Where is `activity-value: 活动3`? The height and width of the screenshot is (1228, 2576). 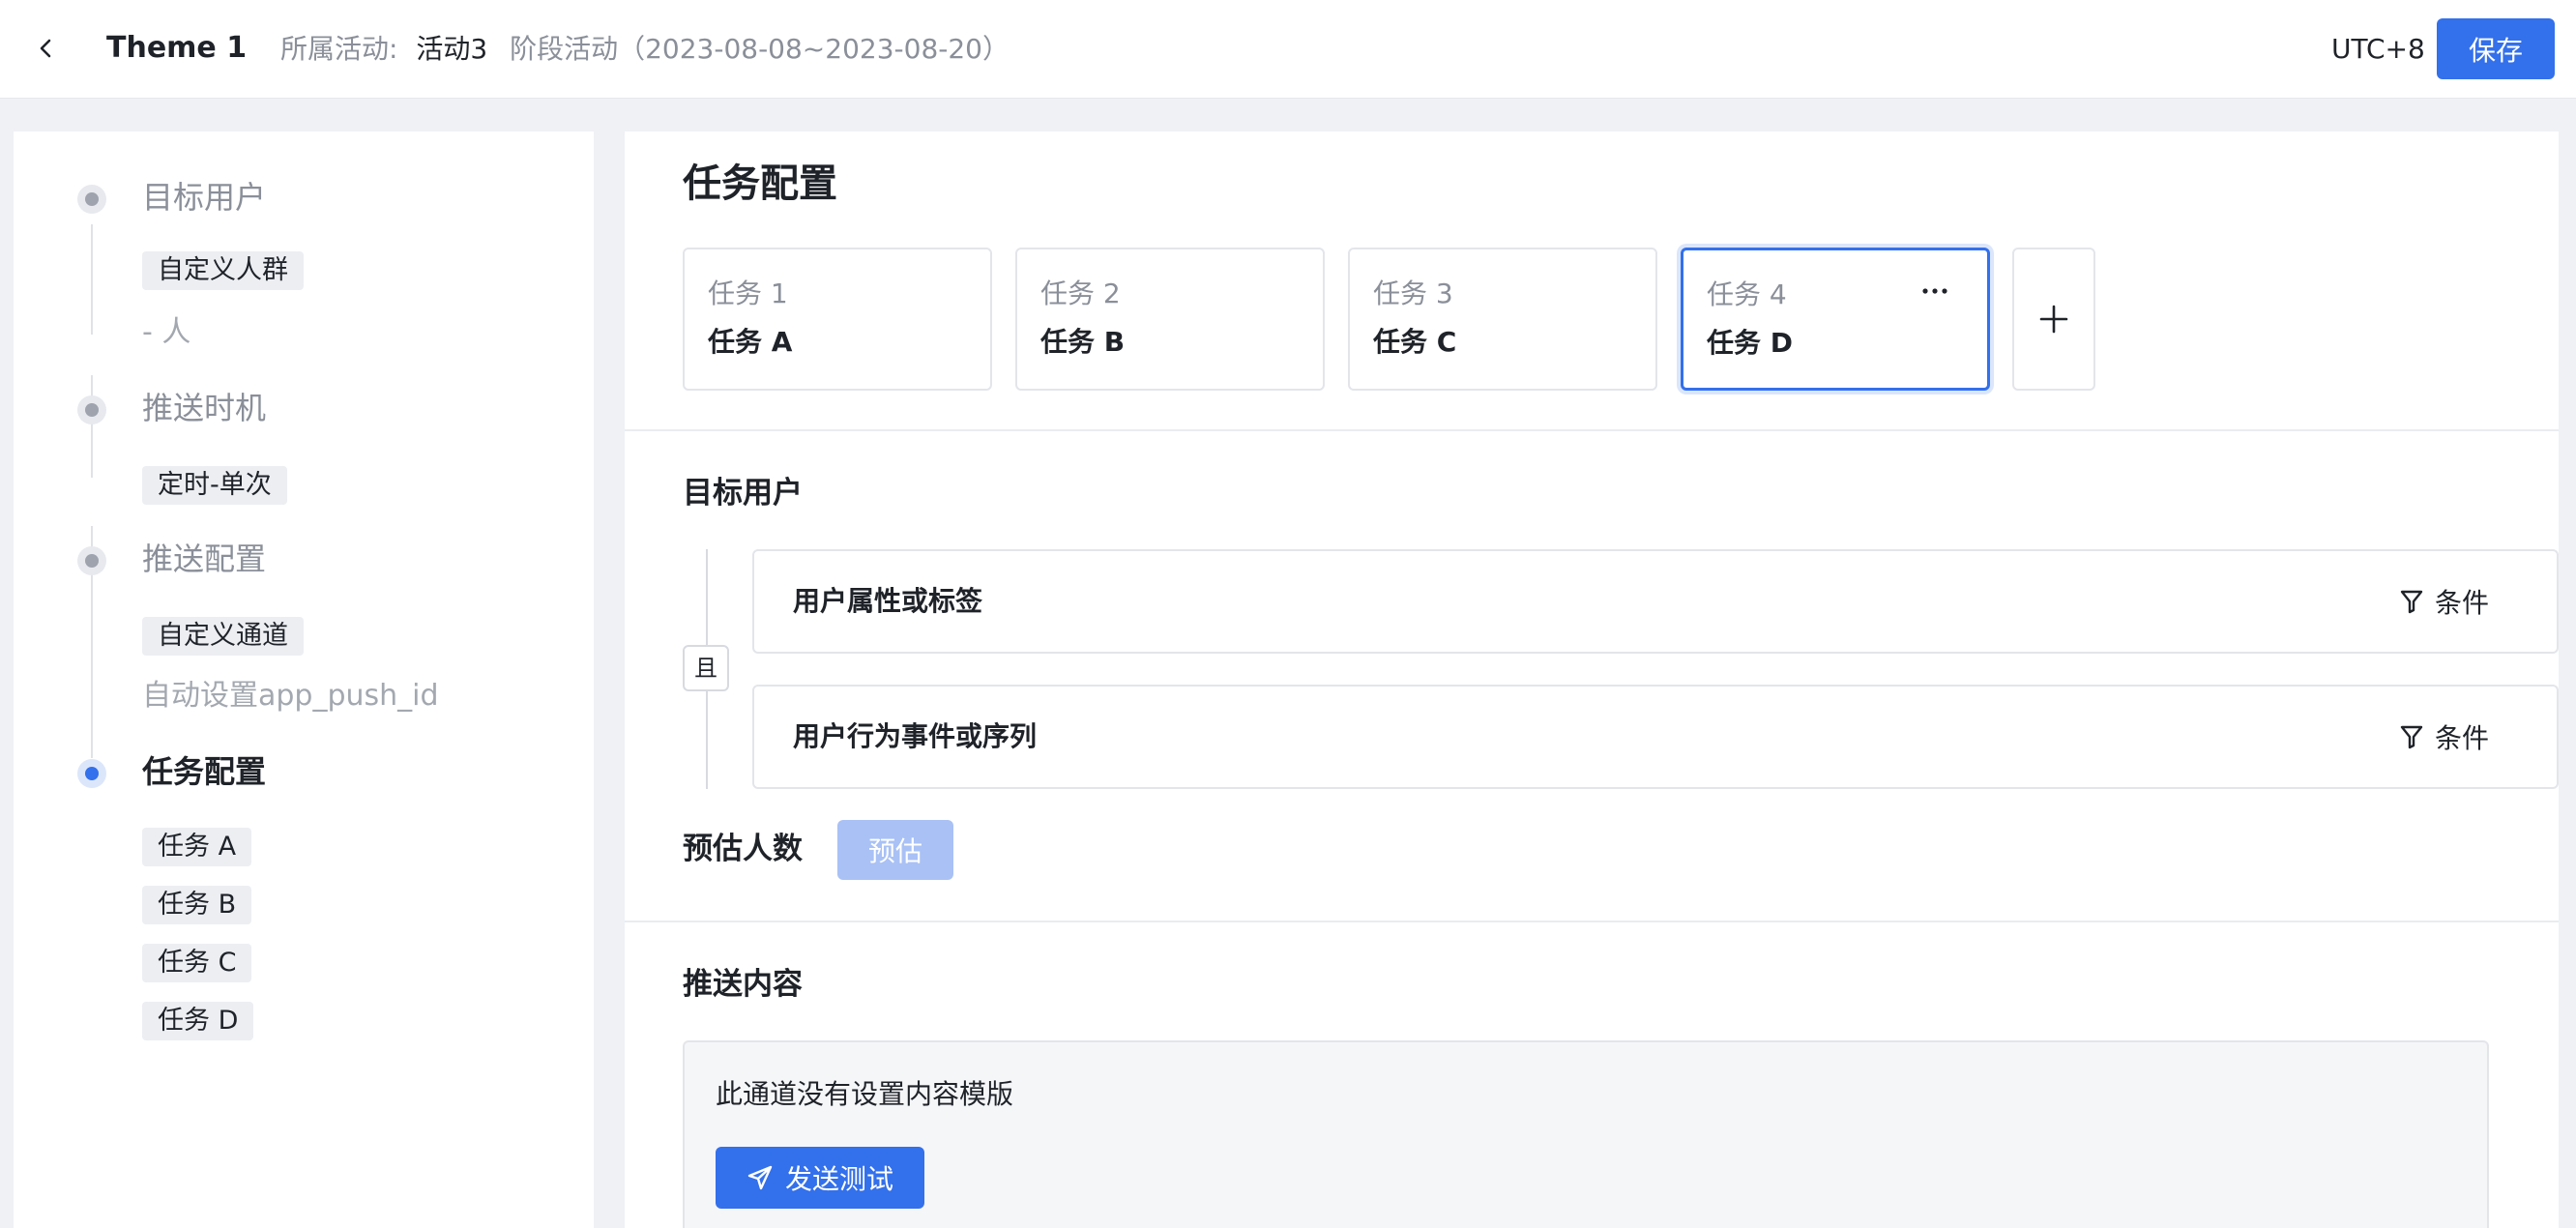
activity-value: 活动3 is located at coordinates (452, 49).